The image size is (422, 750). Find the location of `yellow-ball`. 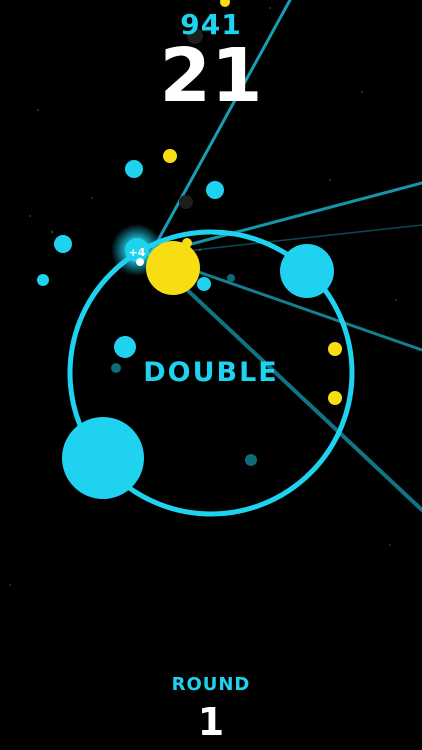

yellow-ball is located at coordinates (173, 268).